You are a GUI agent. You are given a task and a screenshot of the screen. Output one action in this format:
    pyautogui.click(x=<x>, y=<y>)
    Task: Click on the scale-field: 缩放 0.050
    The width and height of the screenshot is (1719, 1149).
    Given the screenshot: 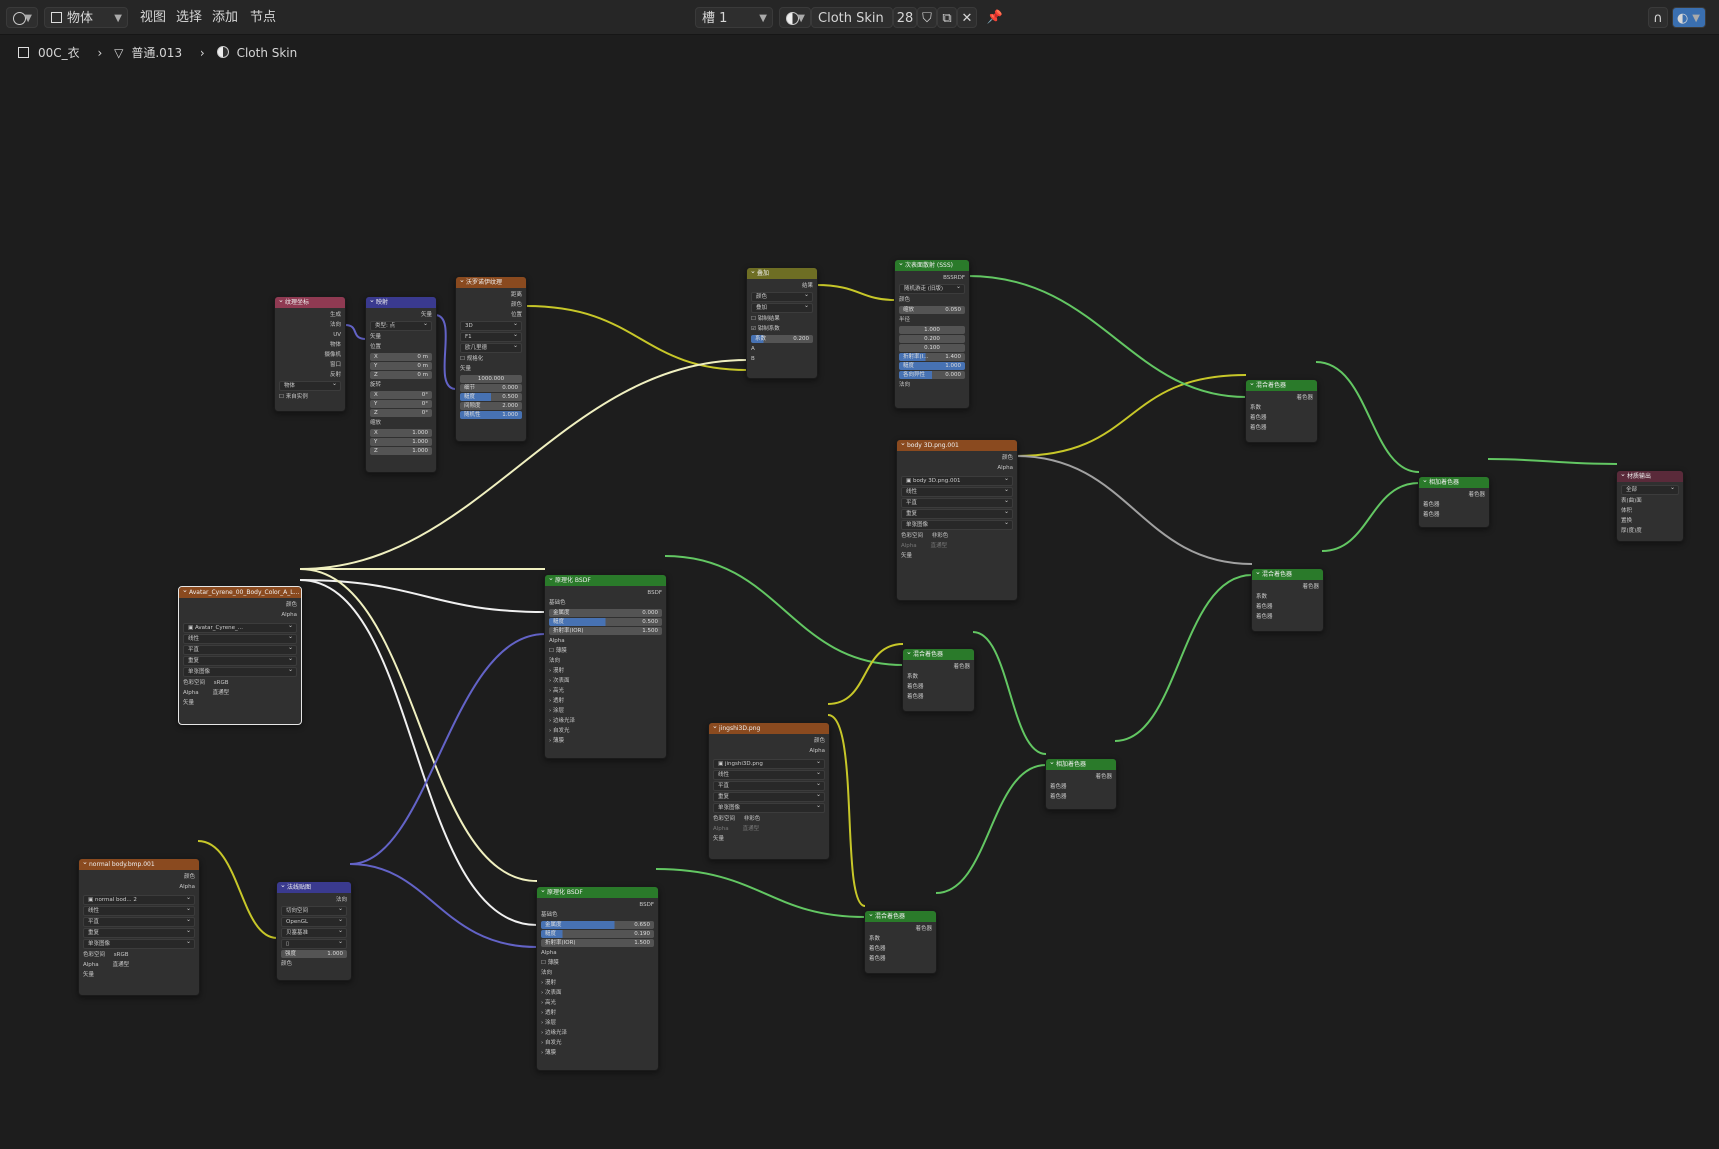 What is the action you would take?
    pyautogui.click(x=932, y=310)
    